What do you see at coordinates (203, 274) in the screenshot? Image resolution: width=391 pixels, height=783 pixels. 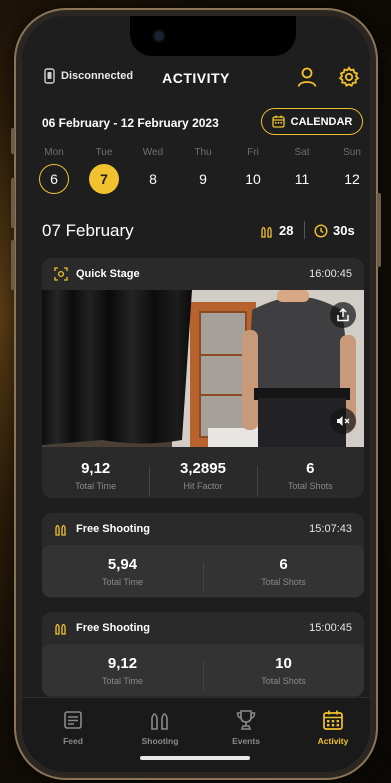 I see `session-header: Quick Stage 16:00:45` at bounding box center [203, 274].